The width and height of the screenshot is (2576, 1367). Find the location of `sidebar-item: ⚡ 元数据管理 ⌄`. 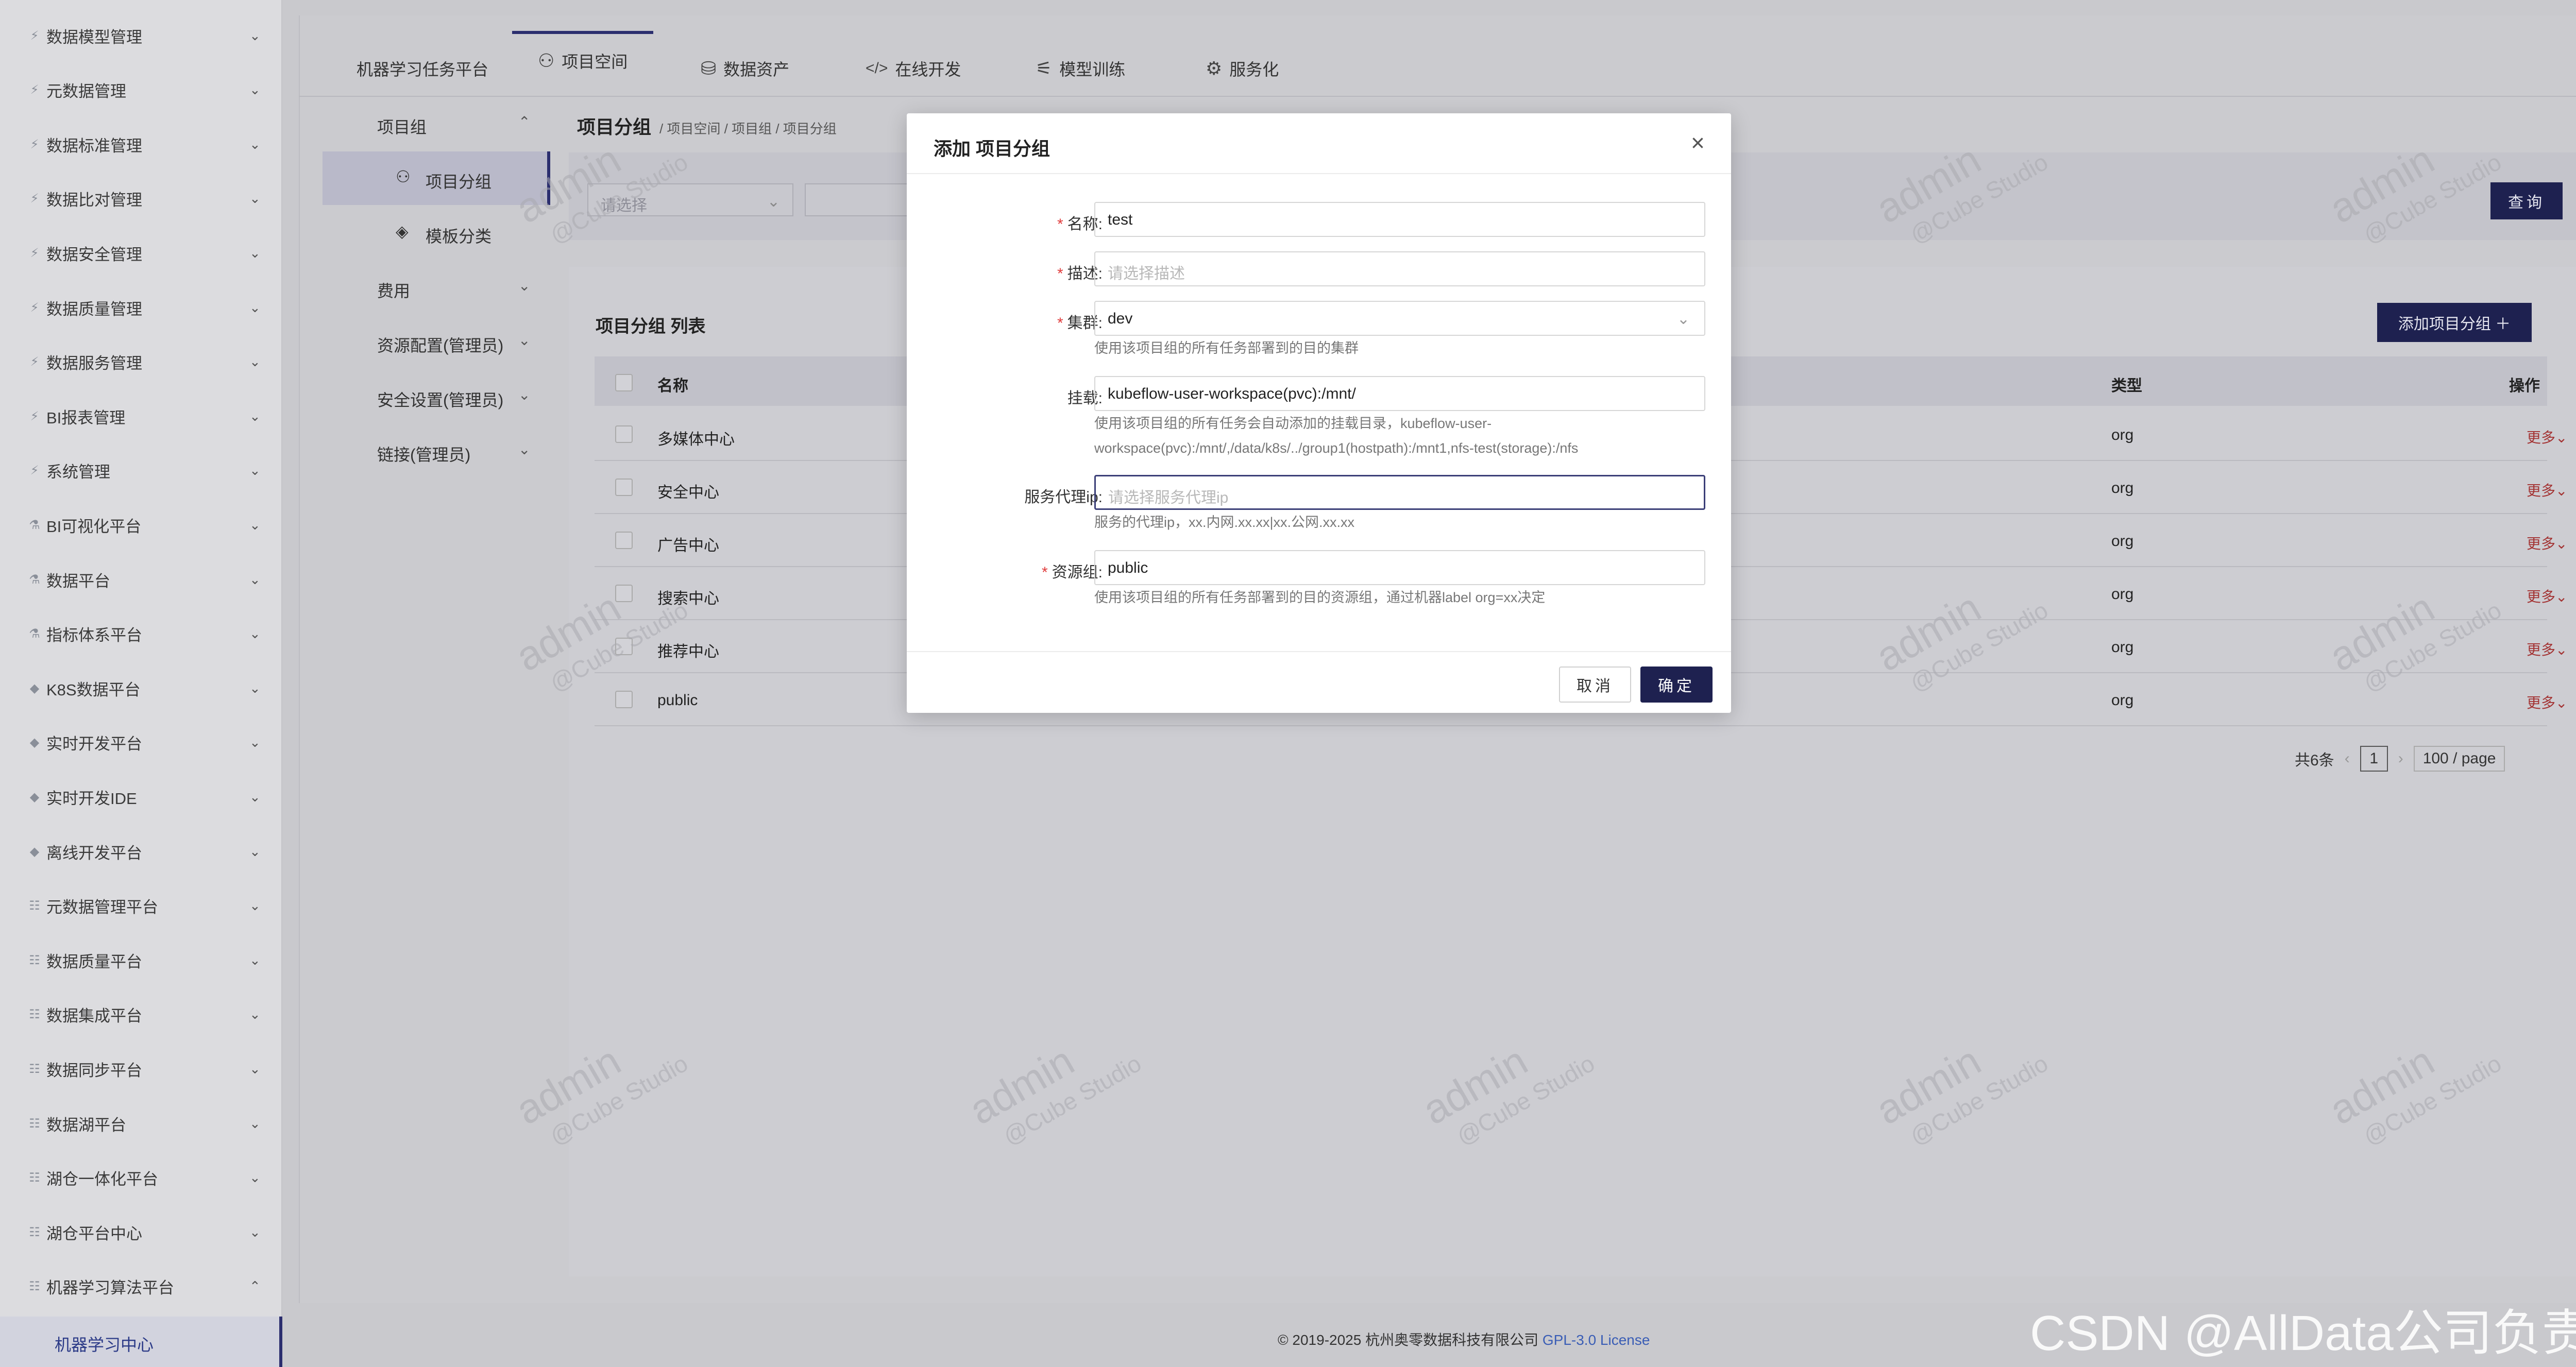

sidebar-item: ⚡ 元数据管理 ⌄ is located at coordinates (141, 90).